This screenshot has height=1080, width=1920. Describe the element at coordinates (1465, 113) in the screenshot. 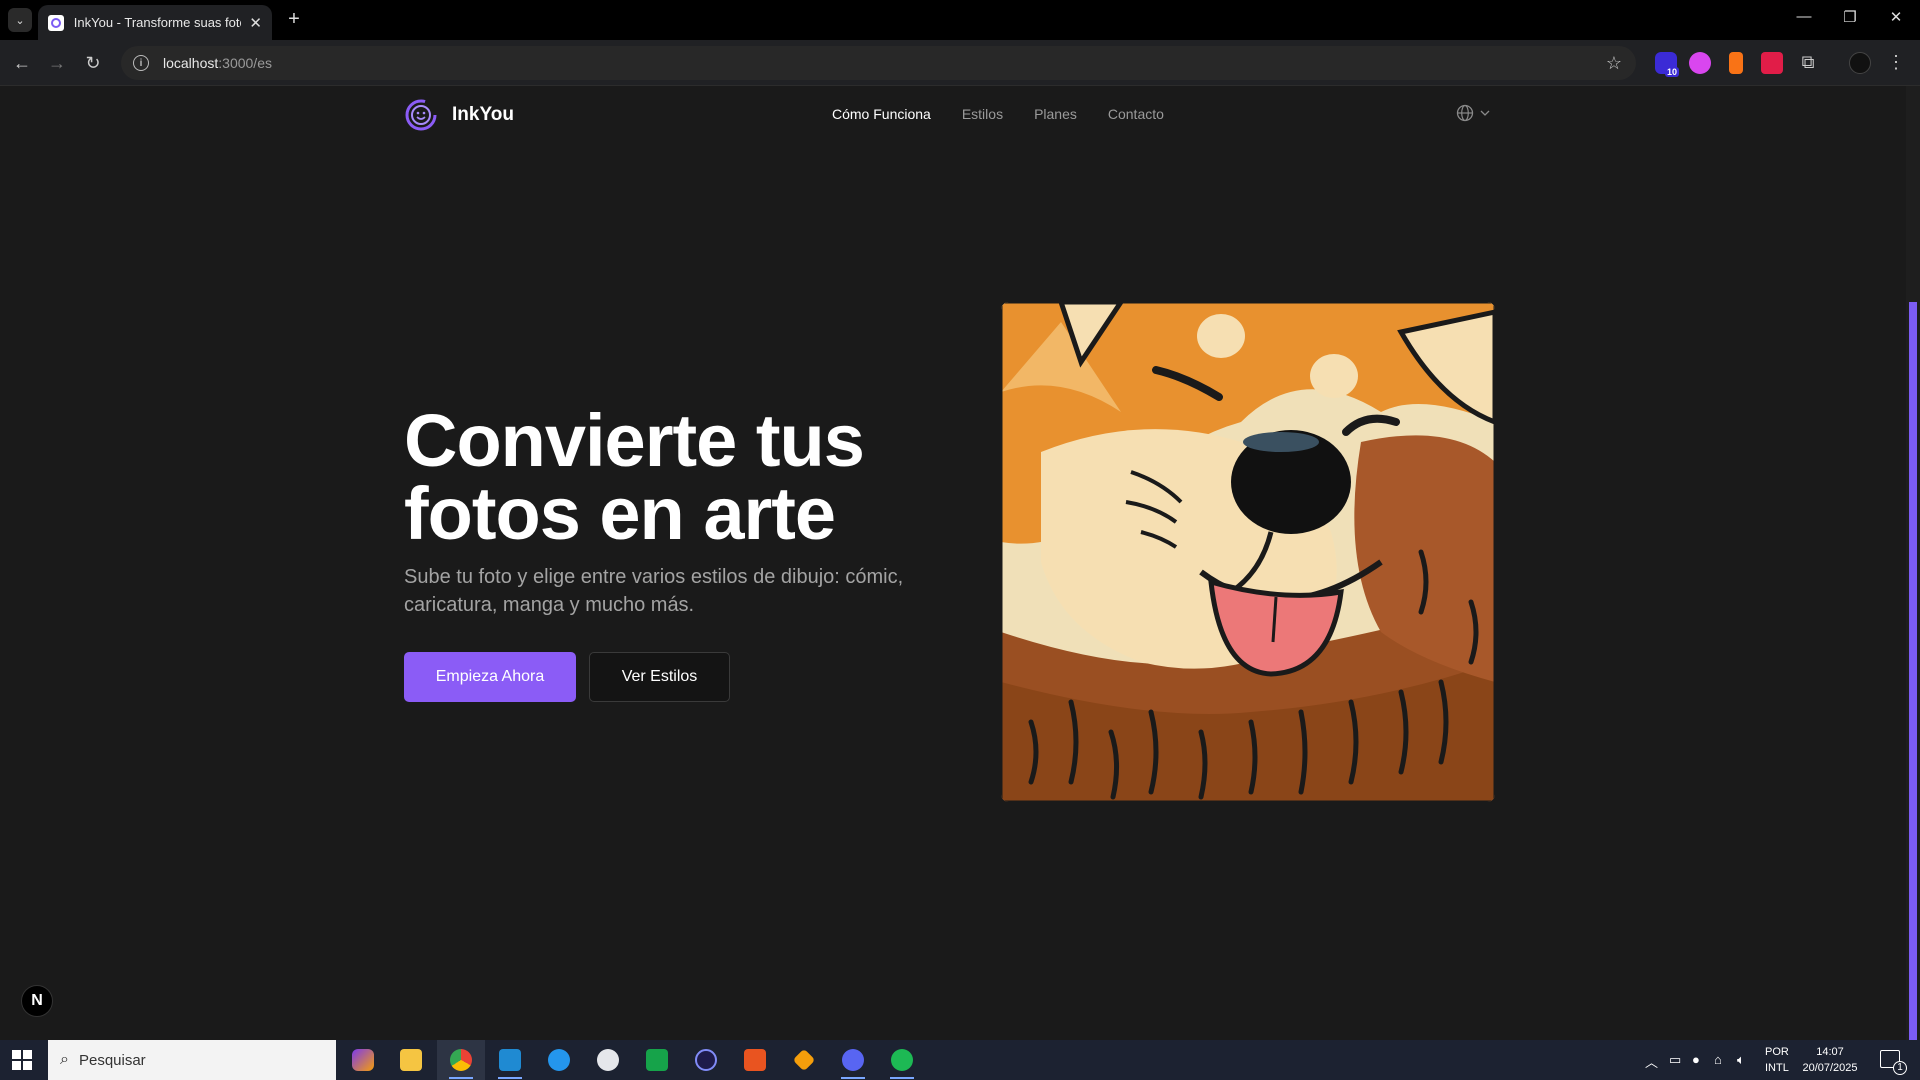

I see `globe-icon` at that location.